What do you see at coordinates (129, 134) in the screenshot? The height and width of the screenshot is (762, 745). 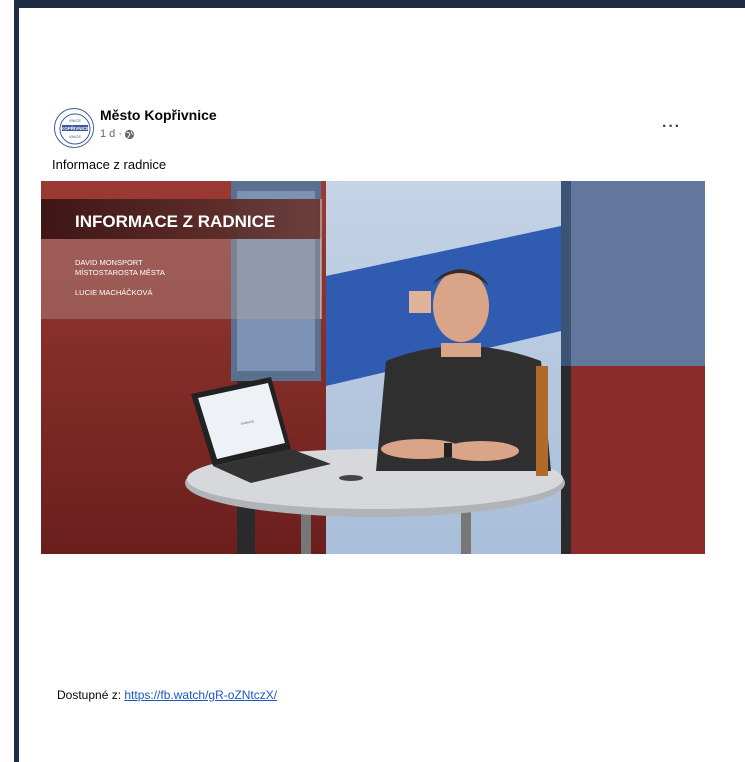 I see `globe-icon` at bounding box center [129, 134].